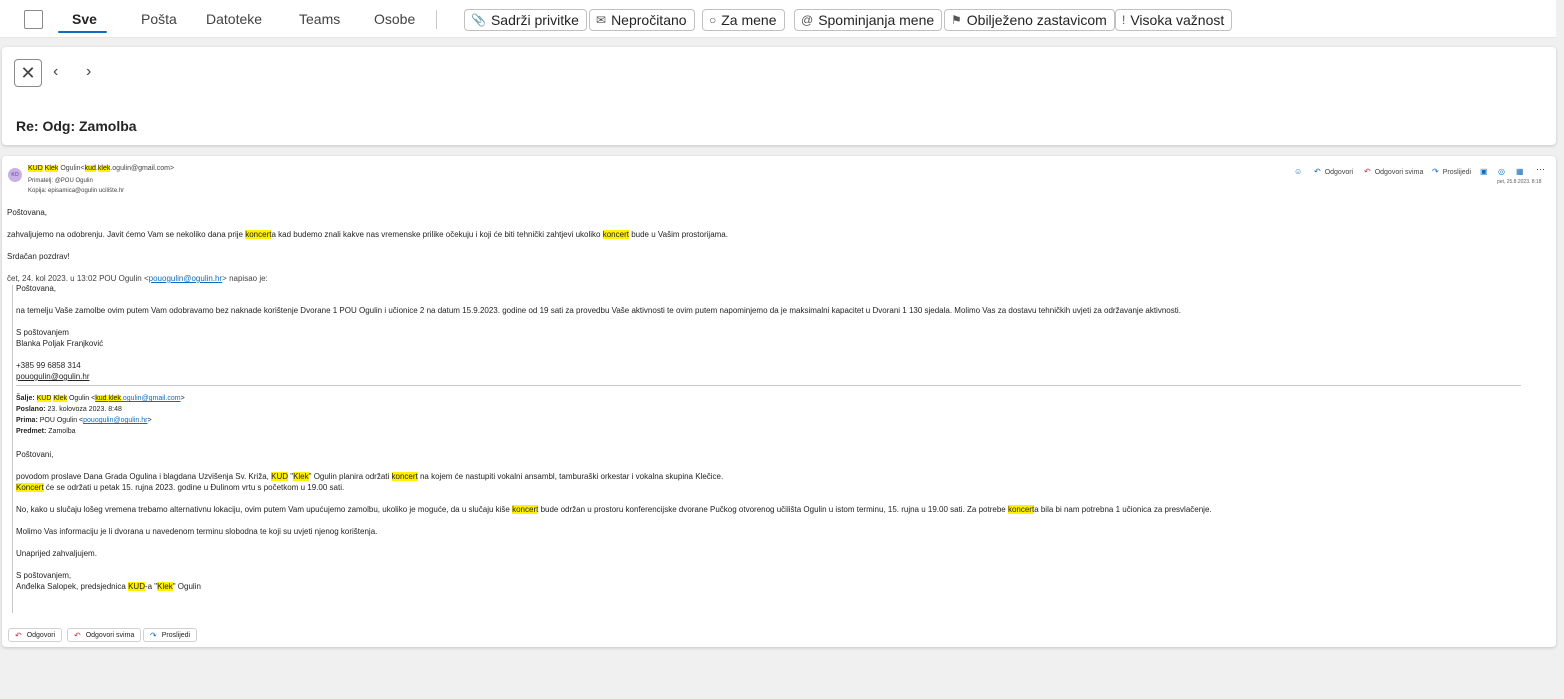  What do you see at coordinates (42, 332) in the screenshot?
I see `quote-regards: S poštovanjem` at bounding box center [42, 332].